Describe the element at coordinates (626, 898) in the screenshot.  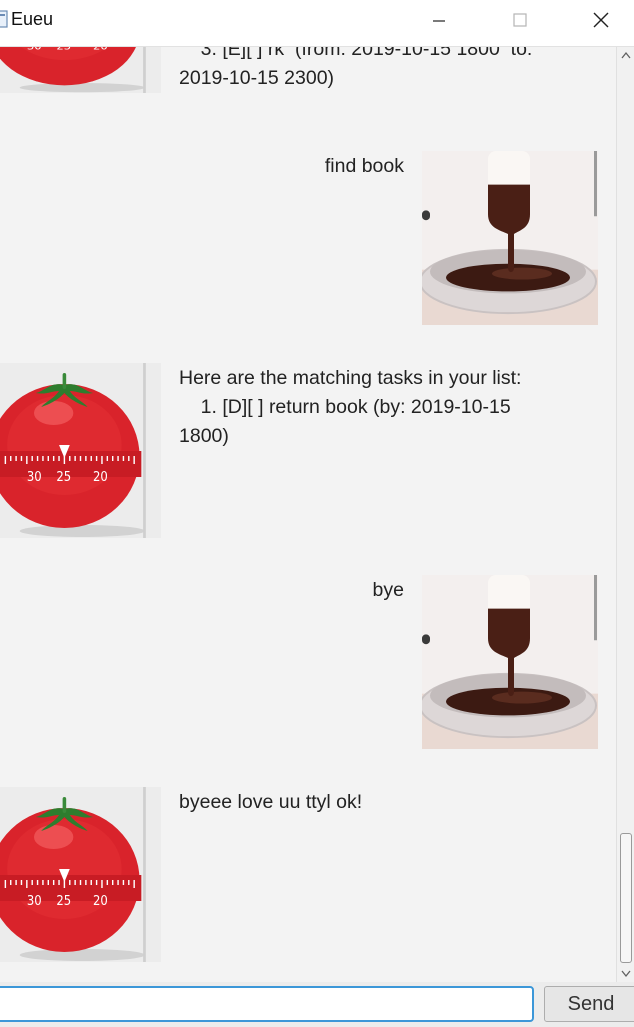
I see `scrollbar-thumb` at that location.